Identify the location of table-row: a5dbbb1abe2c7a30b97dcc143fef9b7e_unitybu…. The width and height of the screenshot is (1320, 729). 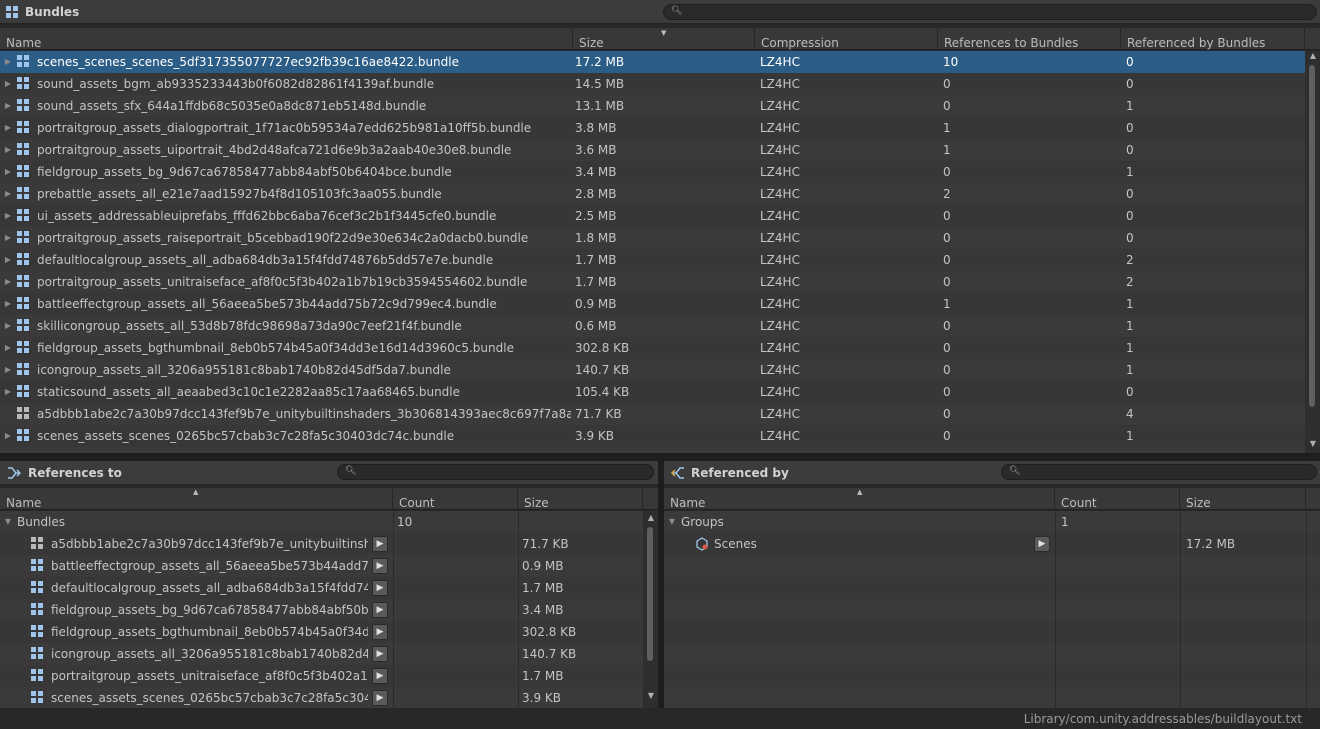
(652, 414).